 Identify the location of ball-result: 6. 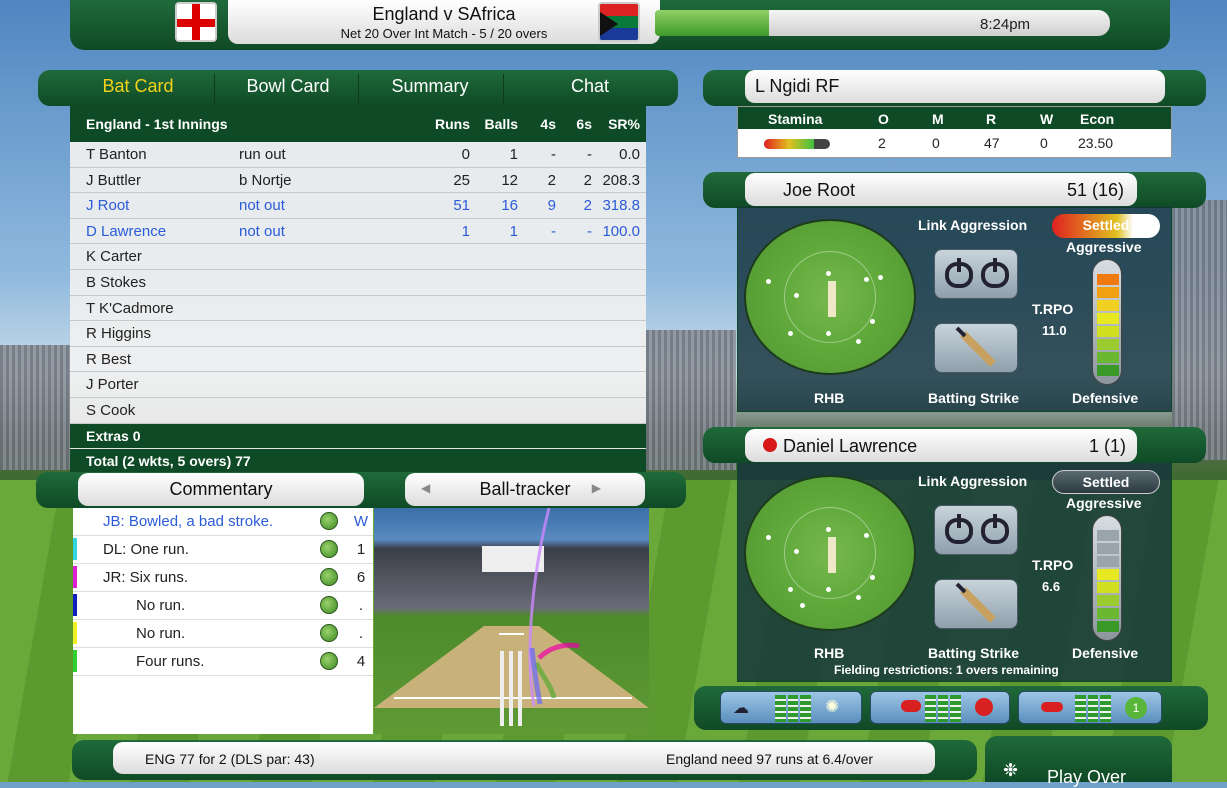
(361, 577).